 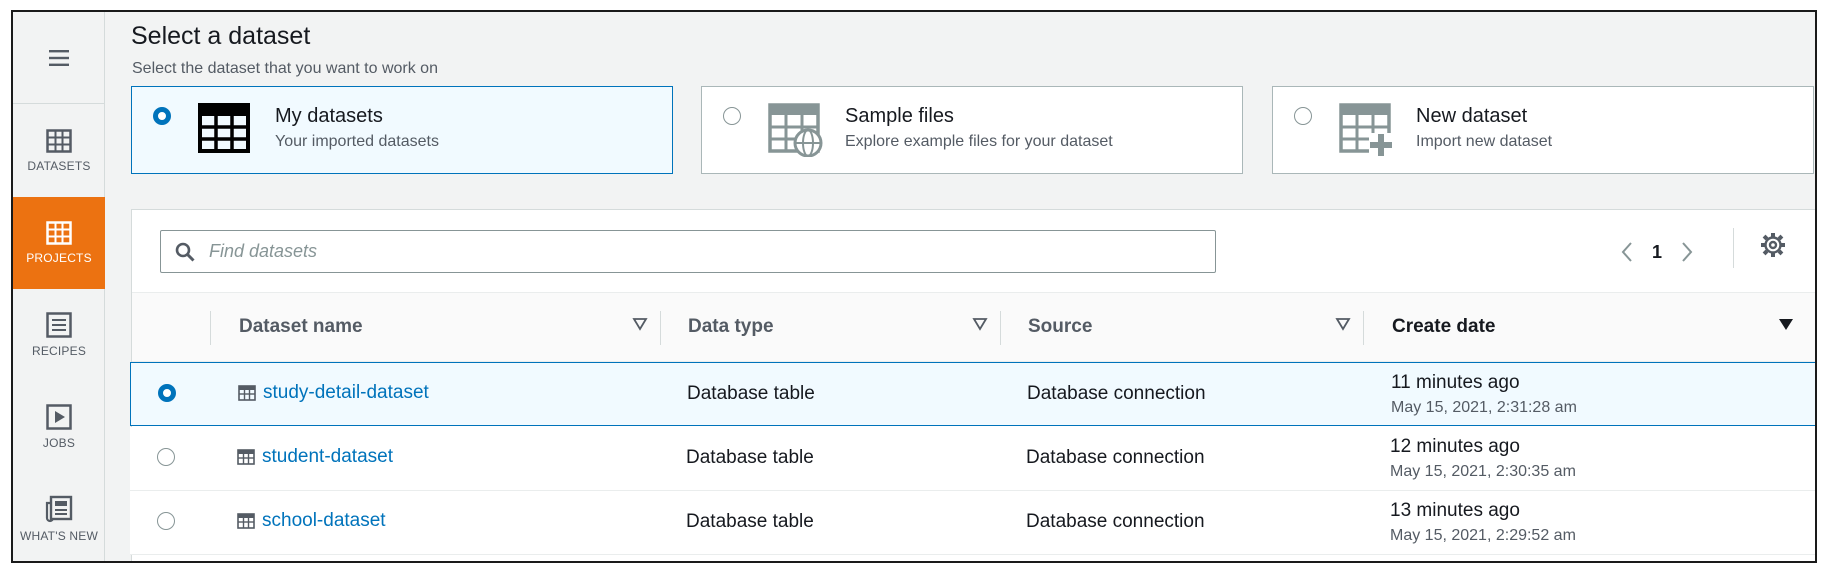 I want to click on dataset-name-text: school-dataset, so click(x=324, y=520).